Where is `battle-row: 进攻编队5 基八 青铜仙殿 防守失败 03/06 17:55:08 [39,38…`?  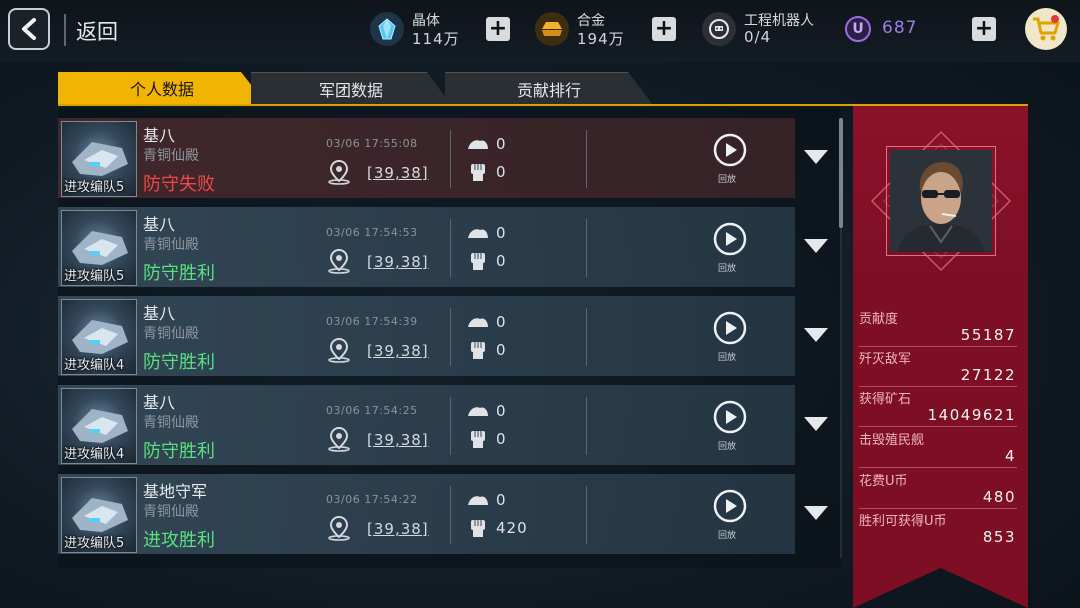 battle-row: 进攻编队5 基八 青铜仙殿 防守失败 03/06 17:55:08 [39,38… is located at coordinates (443, 158).